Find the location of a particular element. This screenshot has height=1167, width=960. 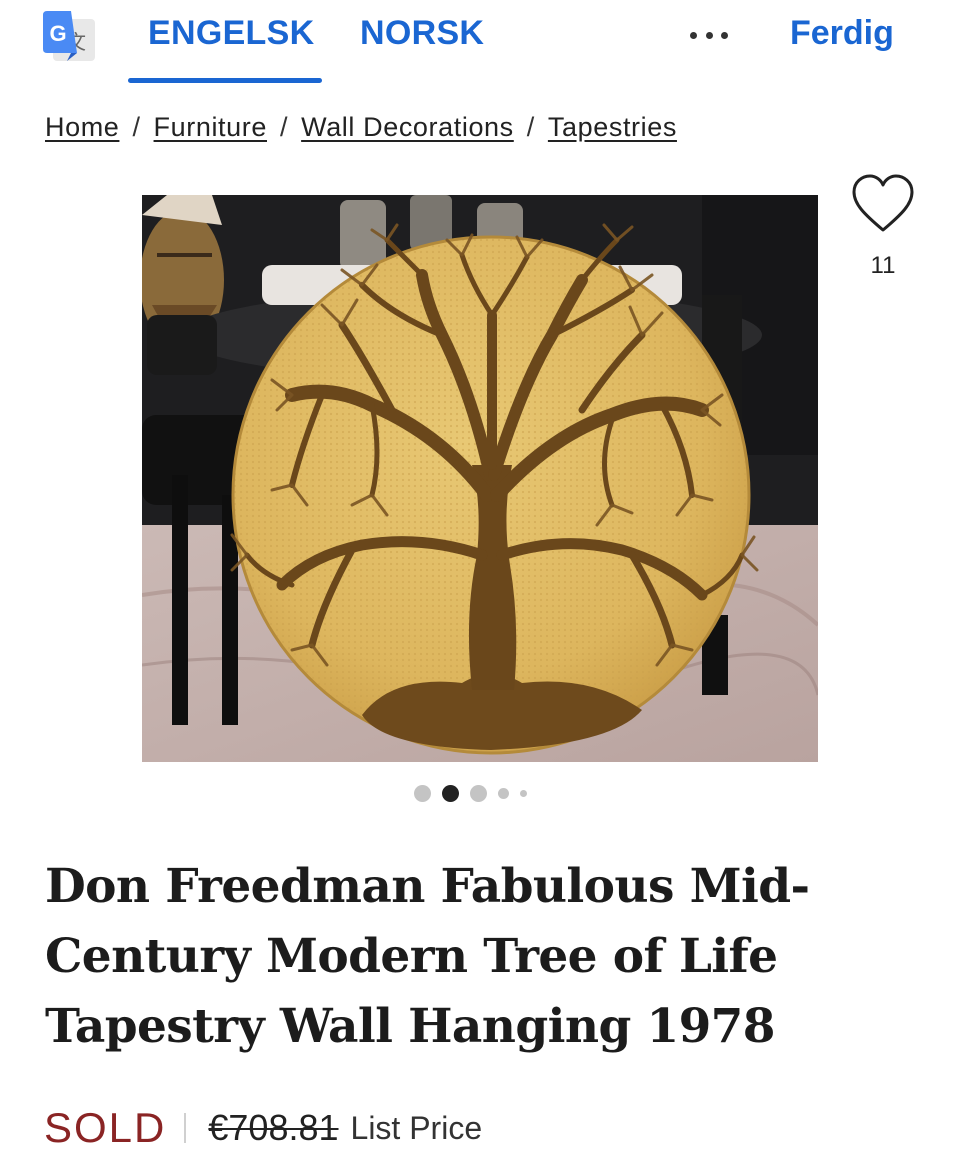

favorite-count: 11 is located at coordinates (883, 265).